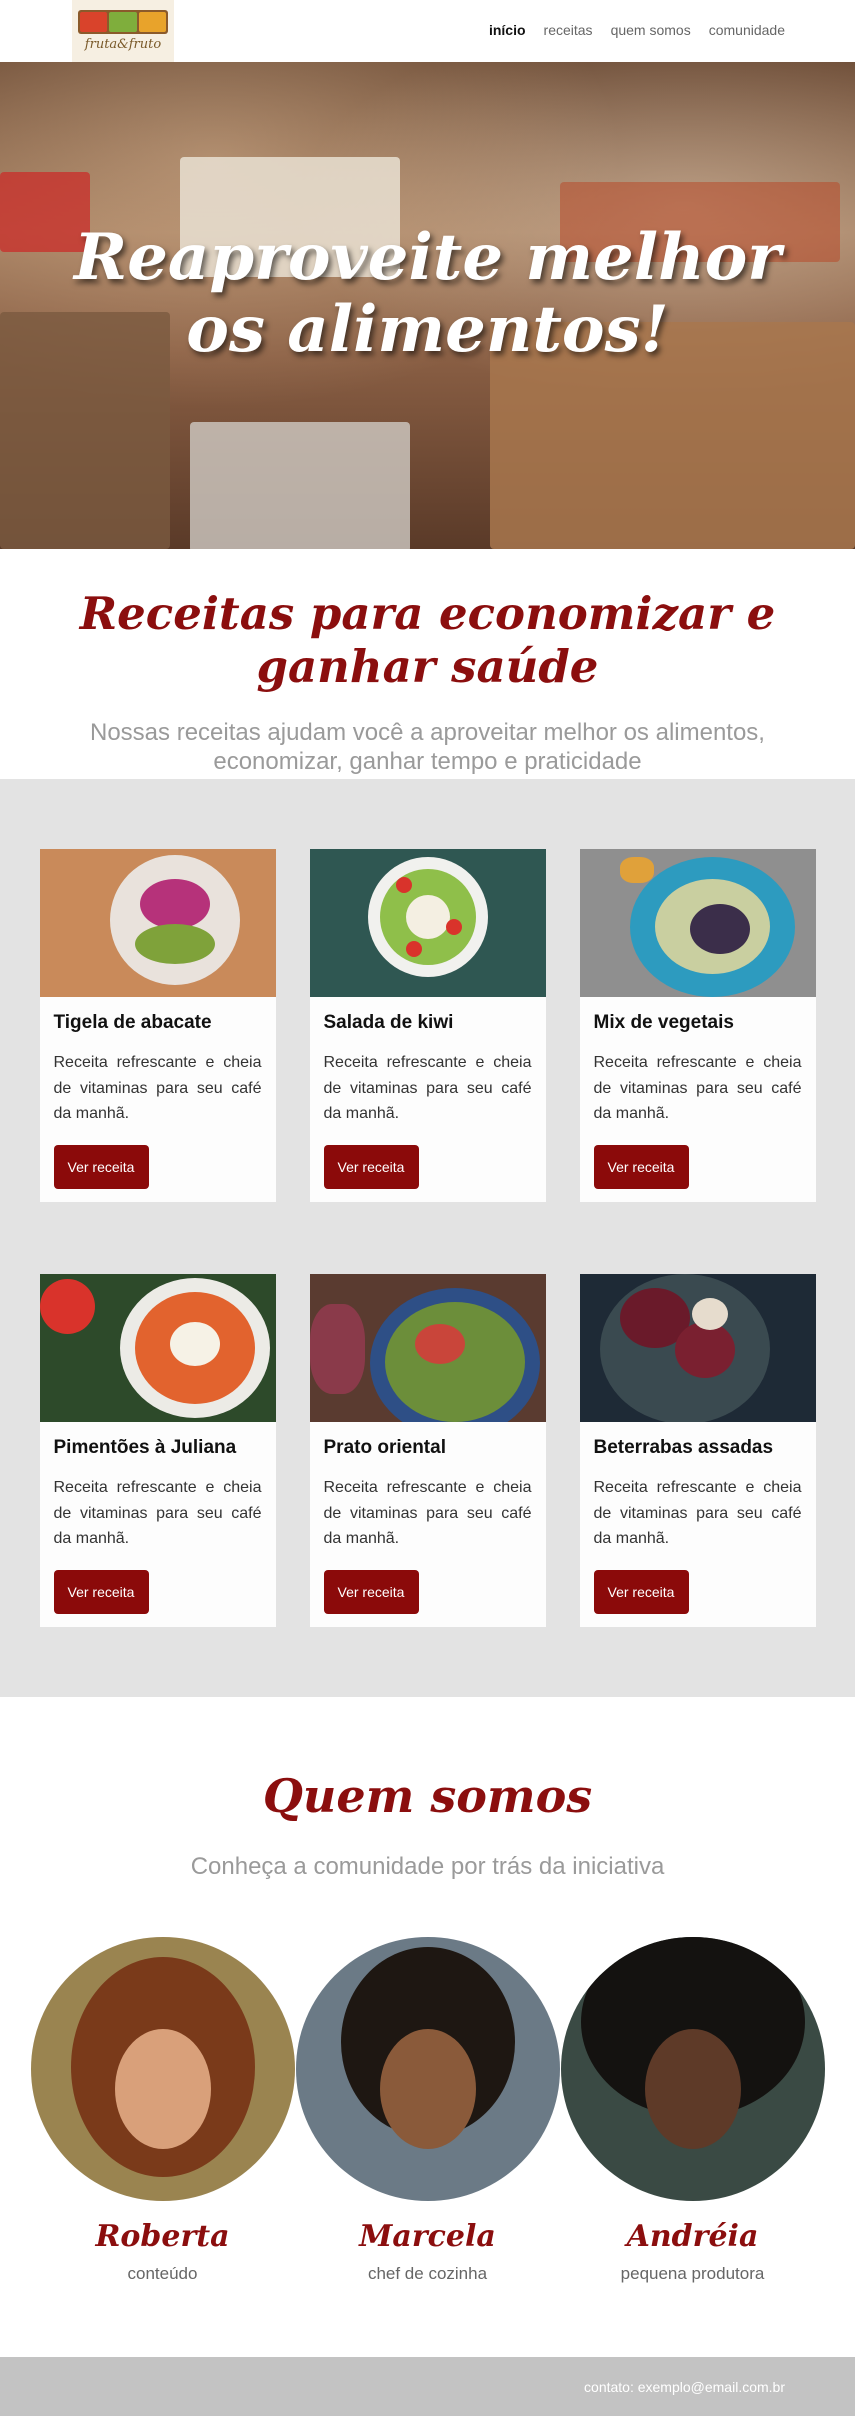 This screenshot has height=2416, width=855. I want to click on team-member: Marcela chef de cozinha, so click(427, 2110).